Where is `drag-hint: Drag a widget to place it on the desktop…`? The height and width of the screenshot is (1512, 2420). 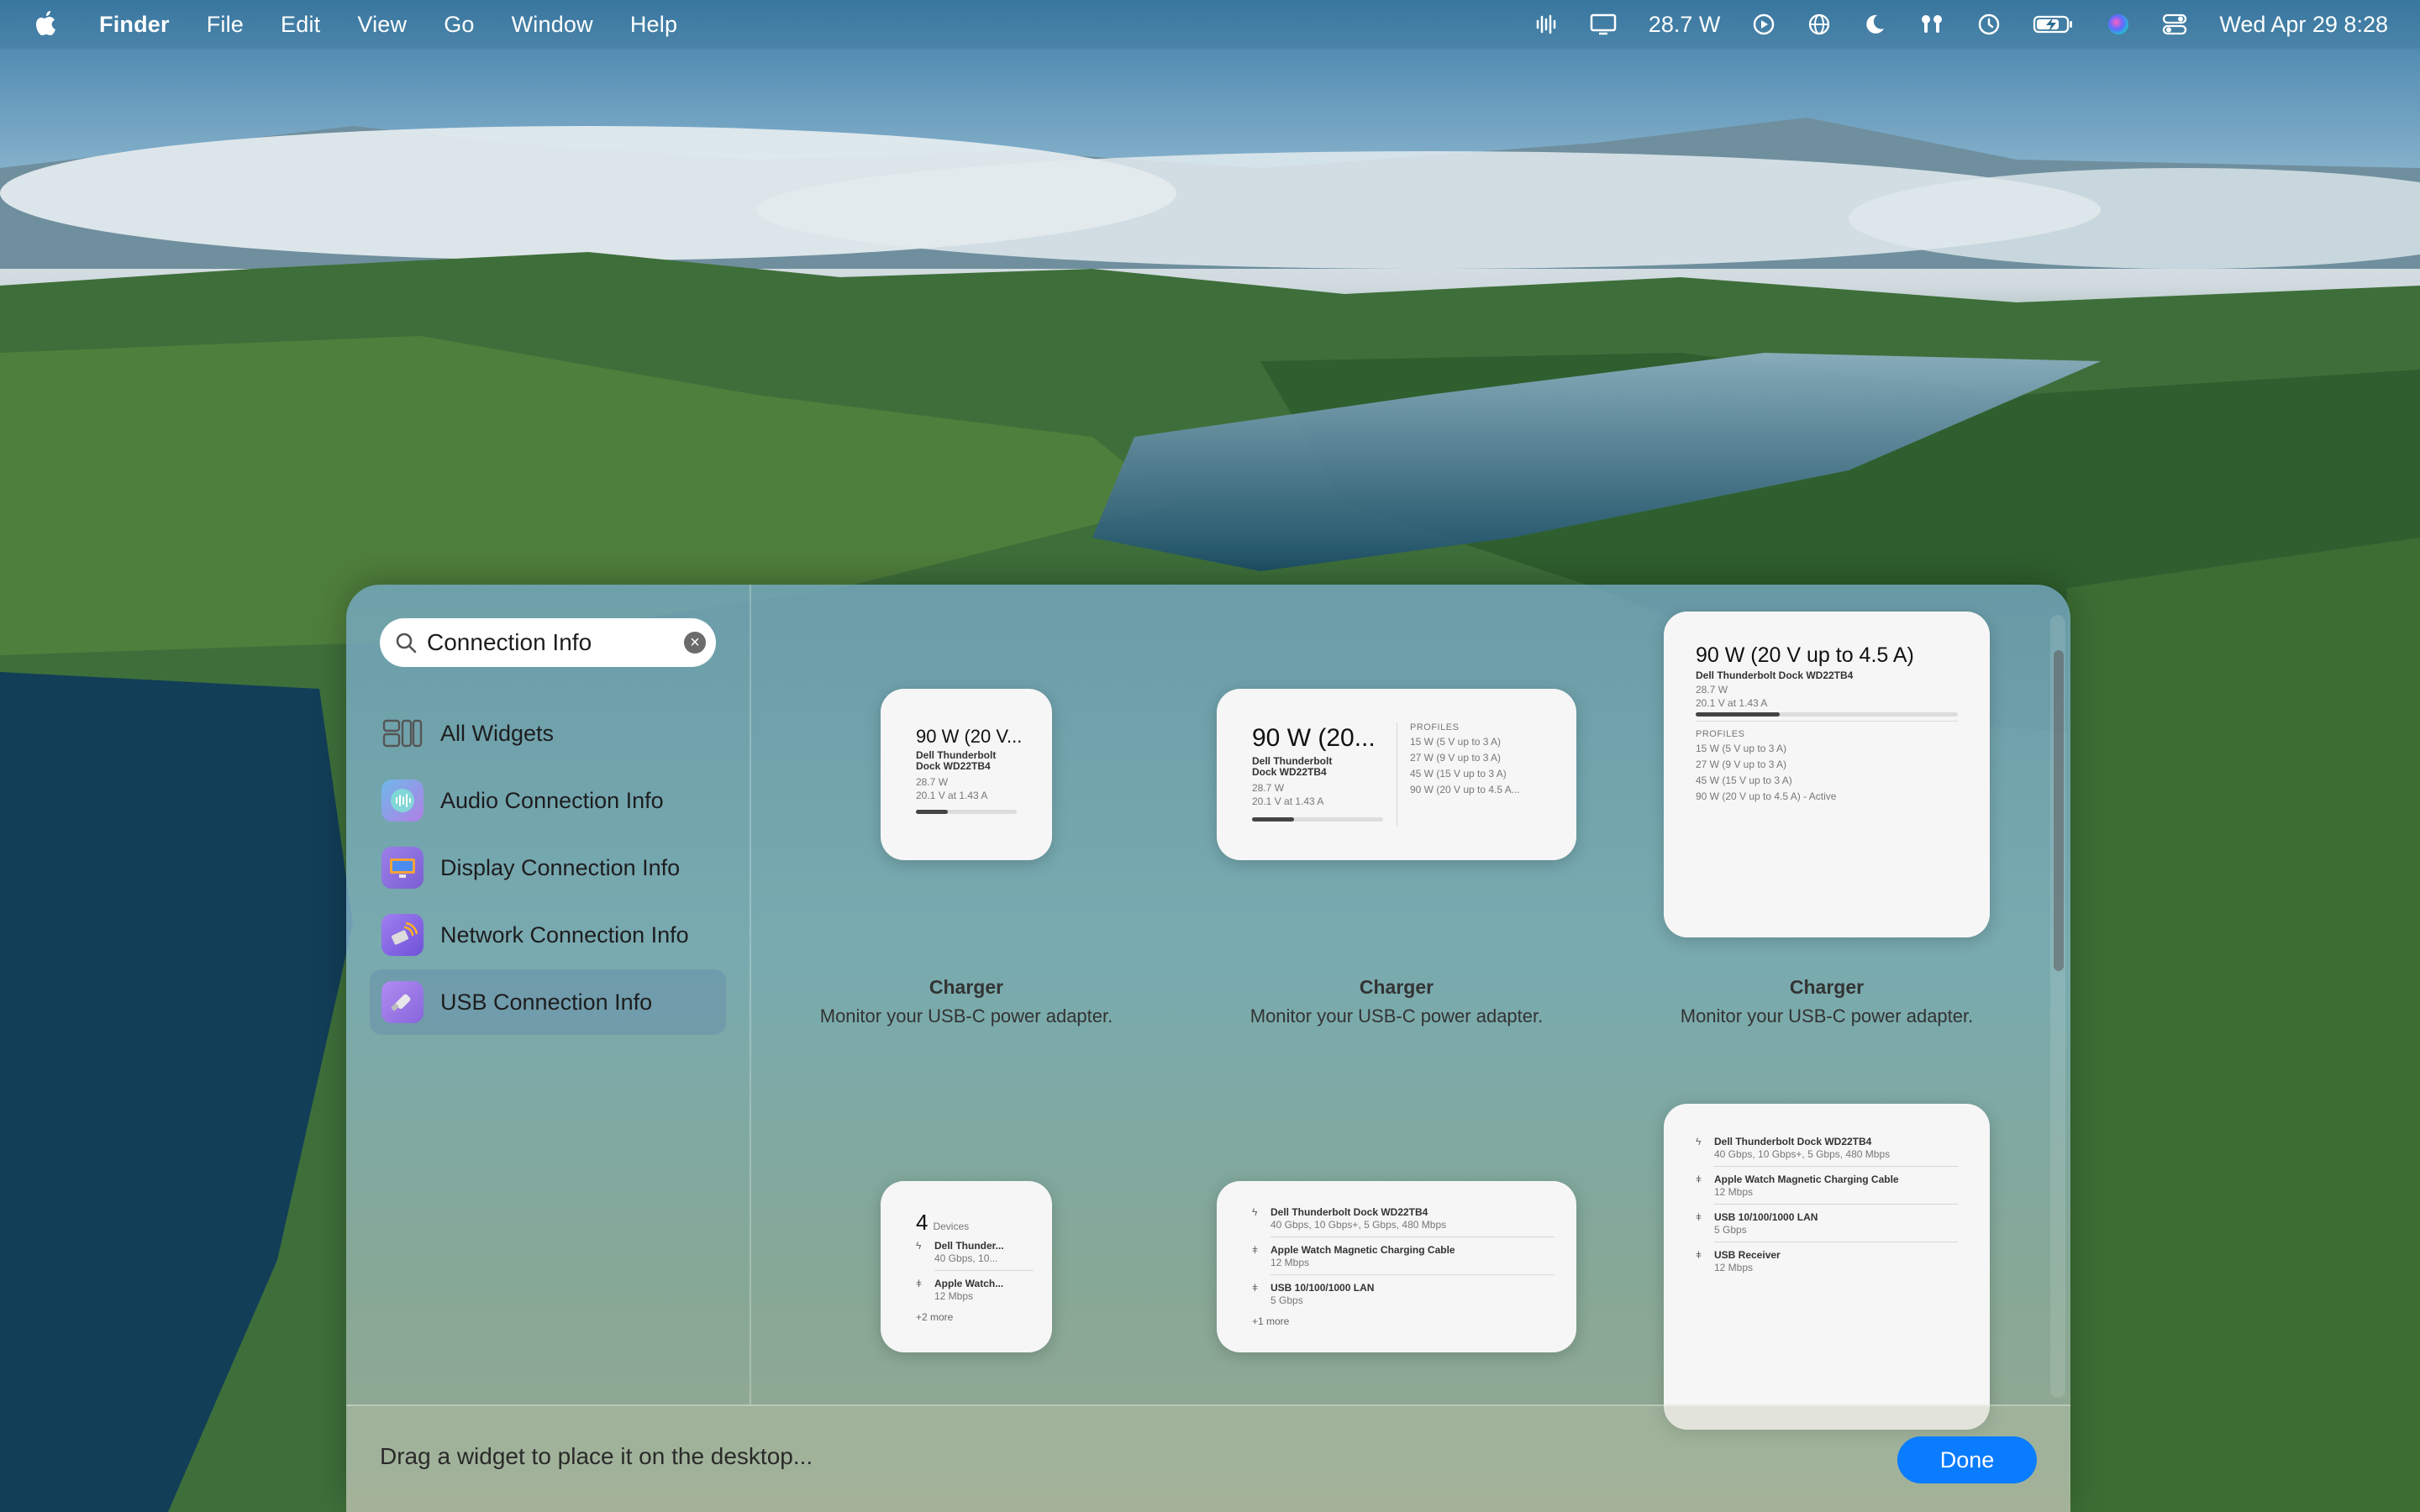 drag-hint: Drag a widget to place it on the desktop… is located at coordinates (597, 1456).